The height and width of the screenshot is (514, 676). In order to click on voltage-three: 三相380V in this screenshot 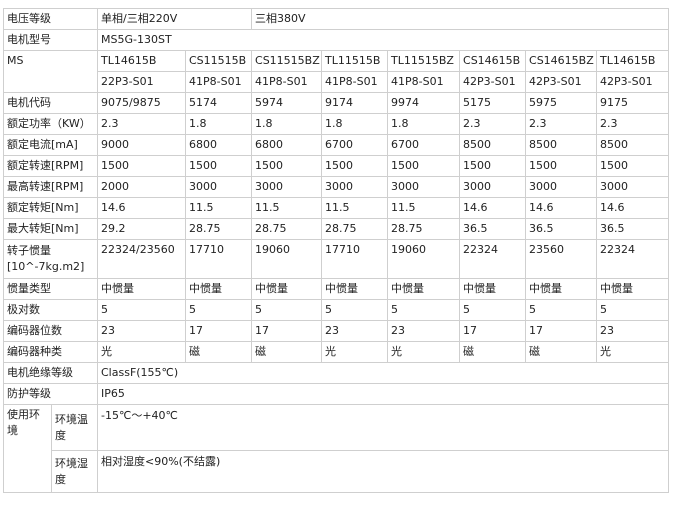, I will do `click(460, 19)`.